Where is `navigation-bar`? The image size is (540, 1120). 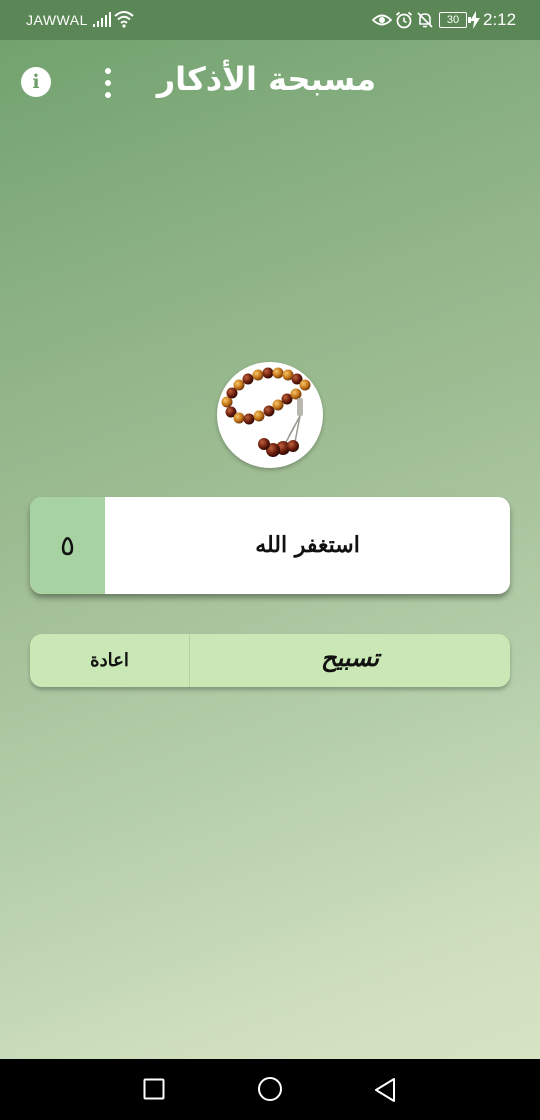 navigation-bar is located at coordinates (270, 1089).